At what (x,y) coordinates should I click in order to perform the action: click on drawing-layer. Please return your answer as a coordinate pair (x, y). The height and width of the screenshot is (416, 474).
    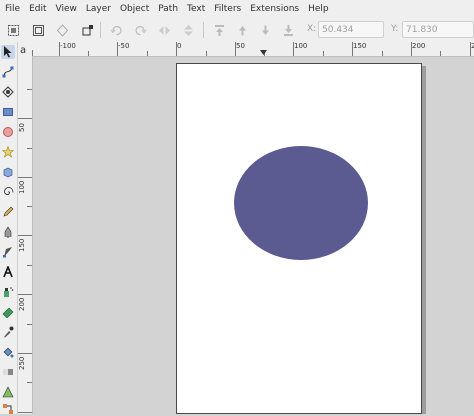
    Looking at the image, I should click on (301, 203).